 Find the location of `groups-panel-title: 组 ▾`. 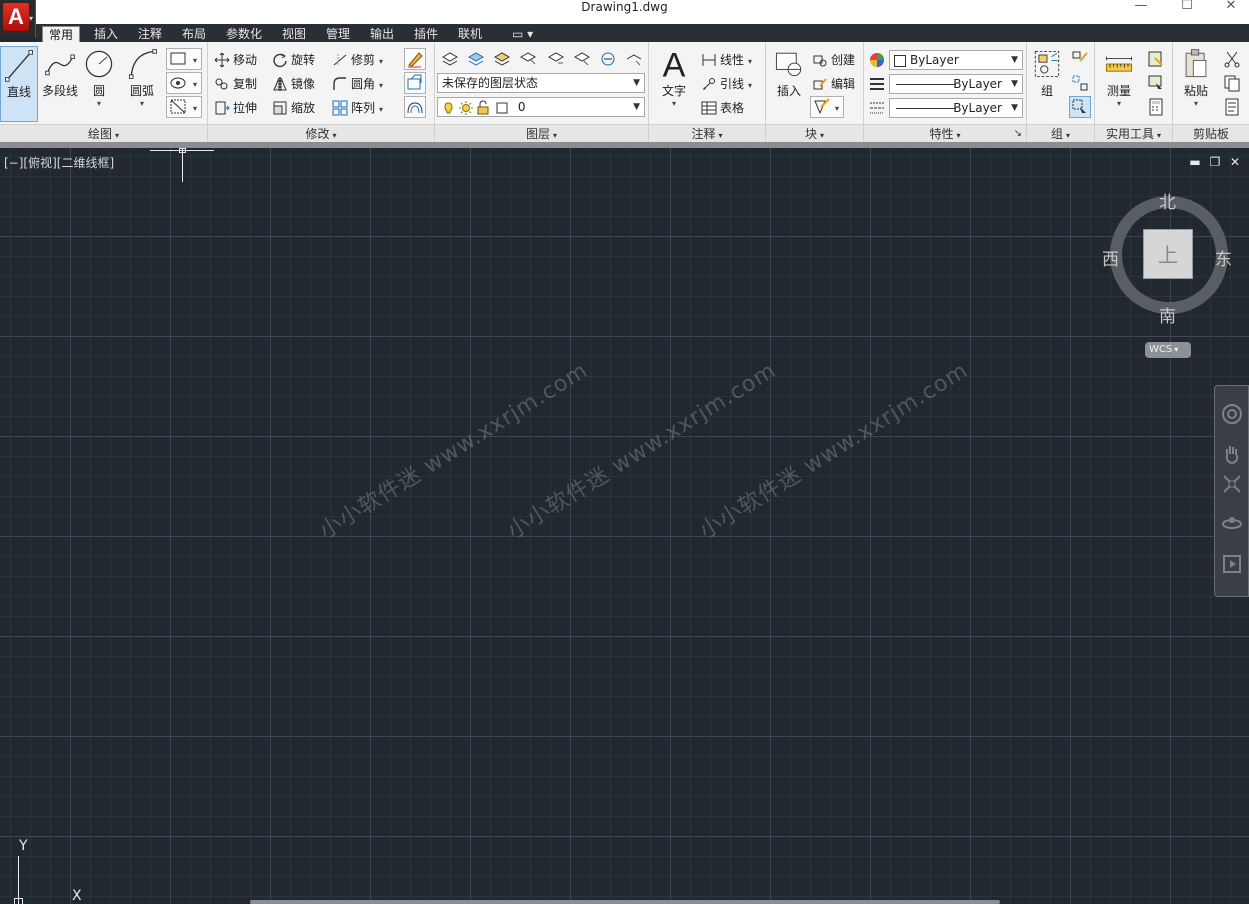

groups-panel-title: 组 ▾ is located at coordinates (1060, 133).